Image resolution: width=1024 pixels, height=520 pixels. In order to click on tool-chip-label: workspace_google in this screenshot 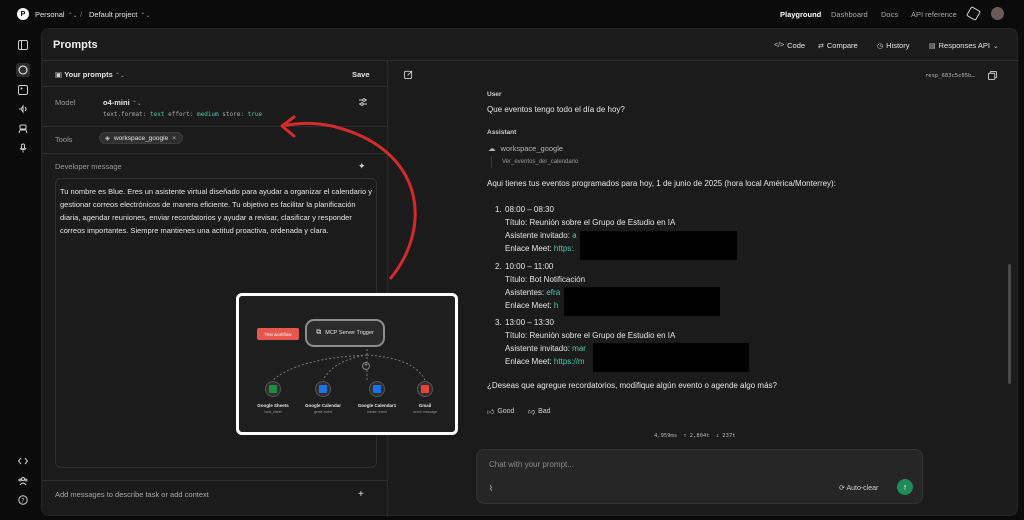, I will do `click(141, 138)`.